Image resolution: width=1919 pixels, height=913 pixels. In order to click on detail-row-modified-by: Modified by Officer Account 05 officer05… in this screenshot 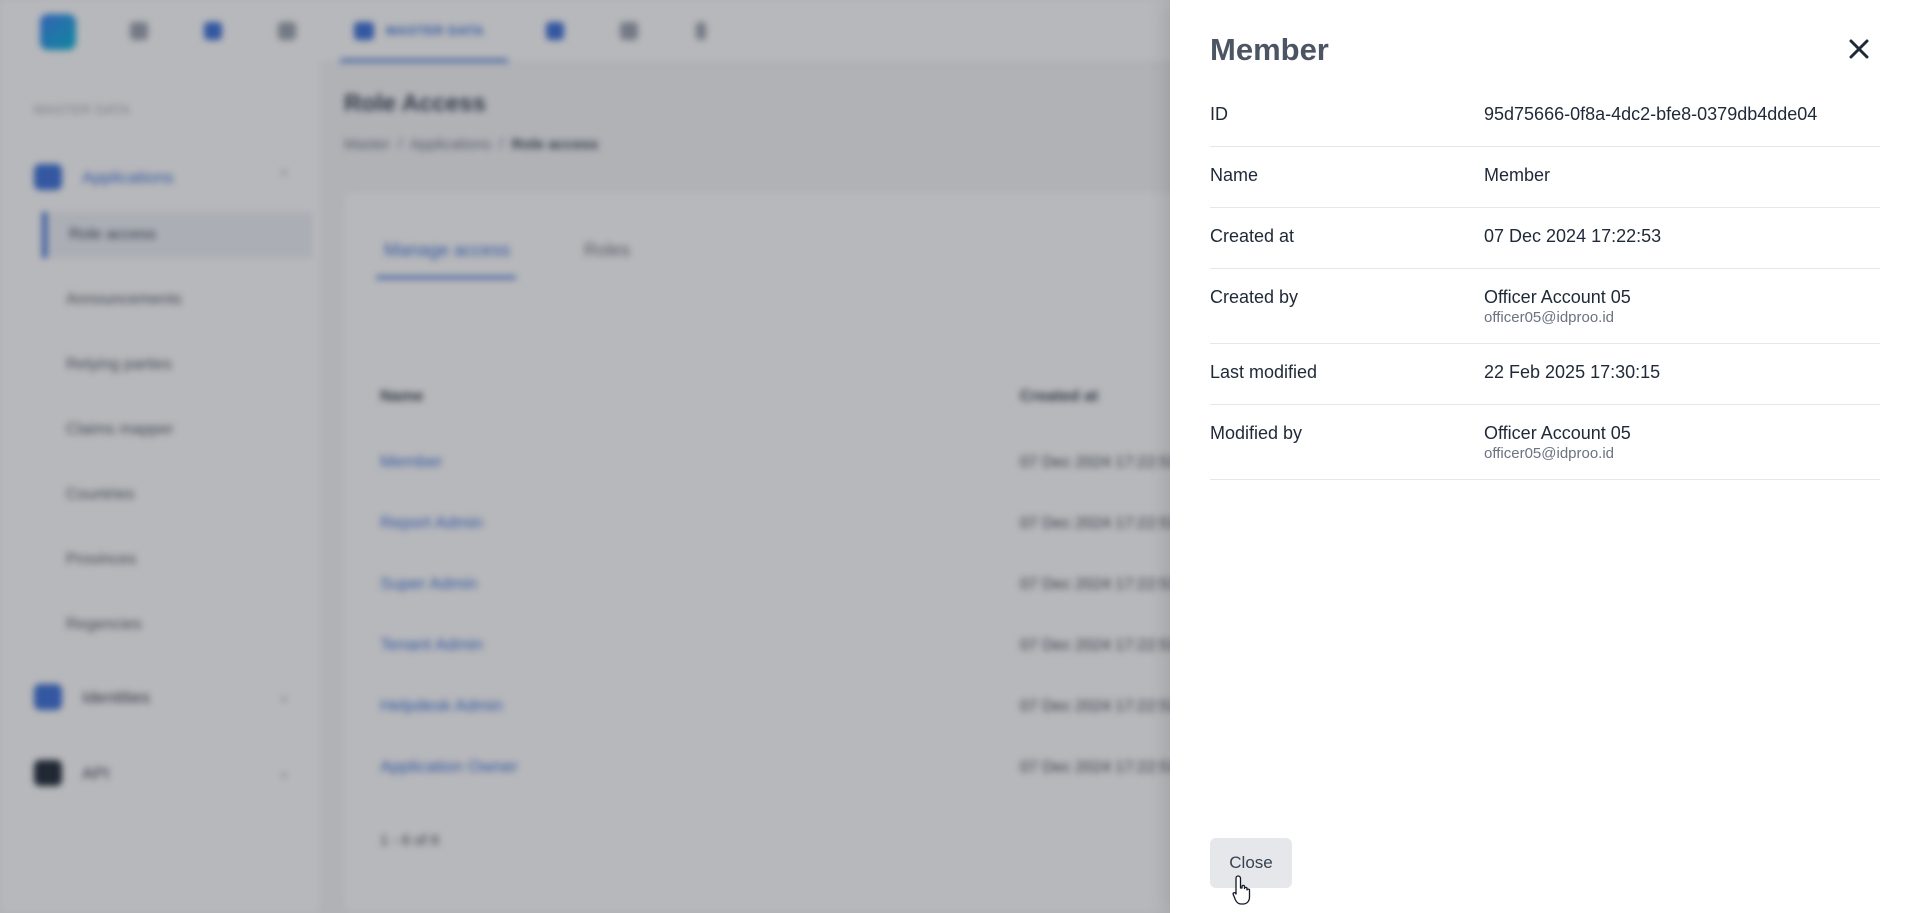, I will do `click(1545, 442)`.